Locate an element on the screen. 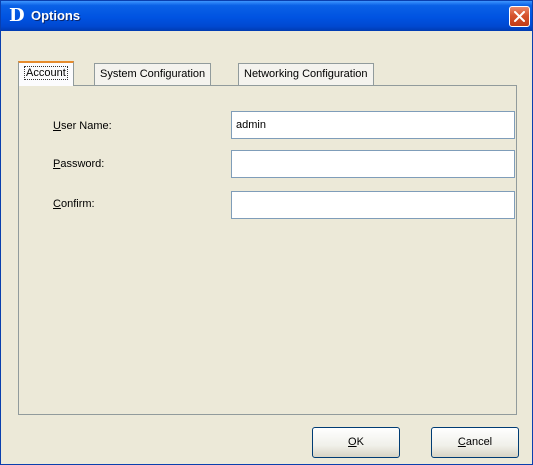 This screenshot has width=533, height=465. user-name-input is located at coordinates (373, 125).